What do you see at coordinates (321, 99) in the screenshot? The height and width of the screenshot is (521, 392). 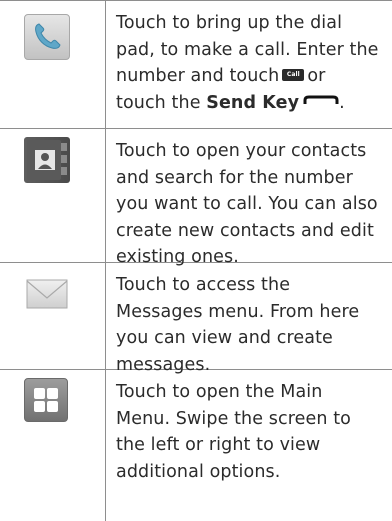 I see `send-key-icon` at bounding box center [321, 99].